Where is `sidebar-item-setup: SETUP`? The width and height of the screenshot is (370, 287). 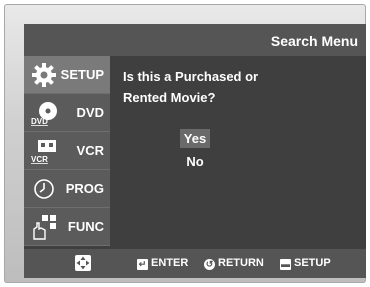
sidebar-item-setup: SETUP is located at coordinates (67, 75).